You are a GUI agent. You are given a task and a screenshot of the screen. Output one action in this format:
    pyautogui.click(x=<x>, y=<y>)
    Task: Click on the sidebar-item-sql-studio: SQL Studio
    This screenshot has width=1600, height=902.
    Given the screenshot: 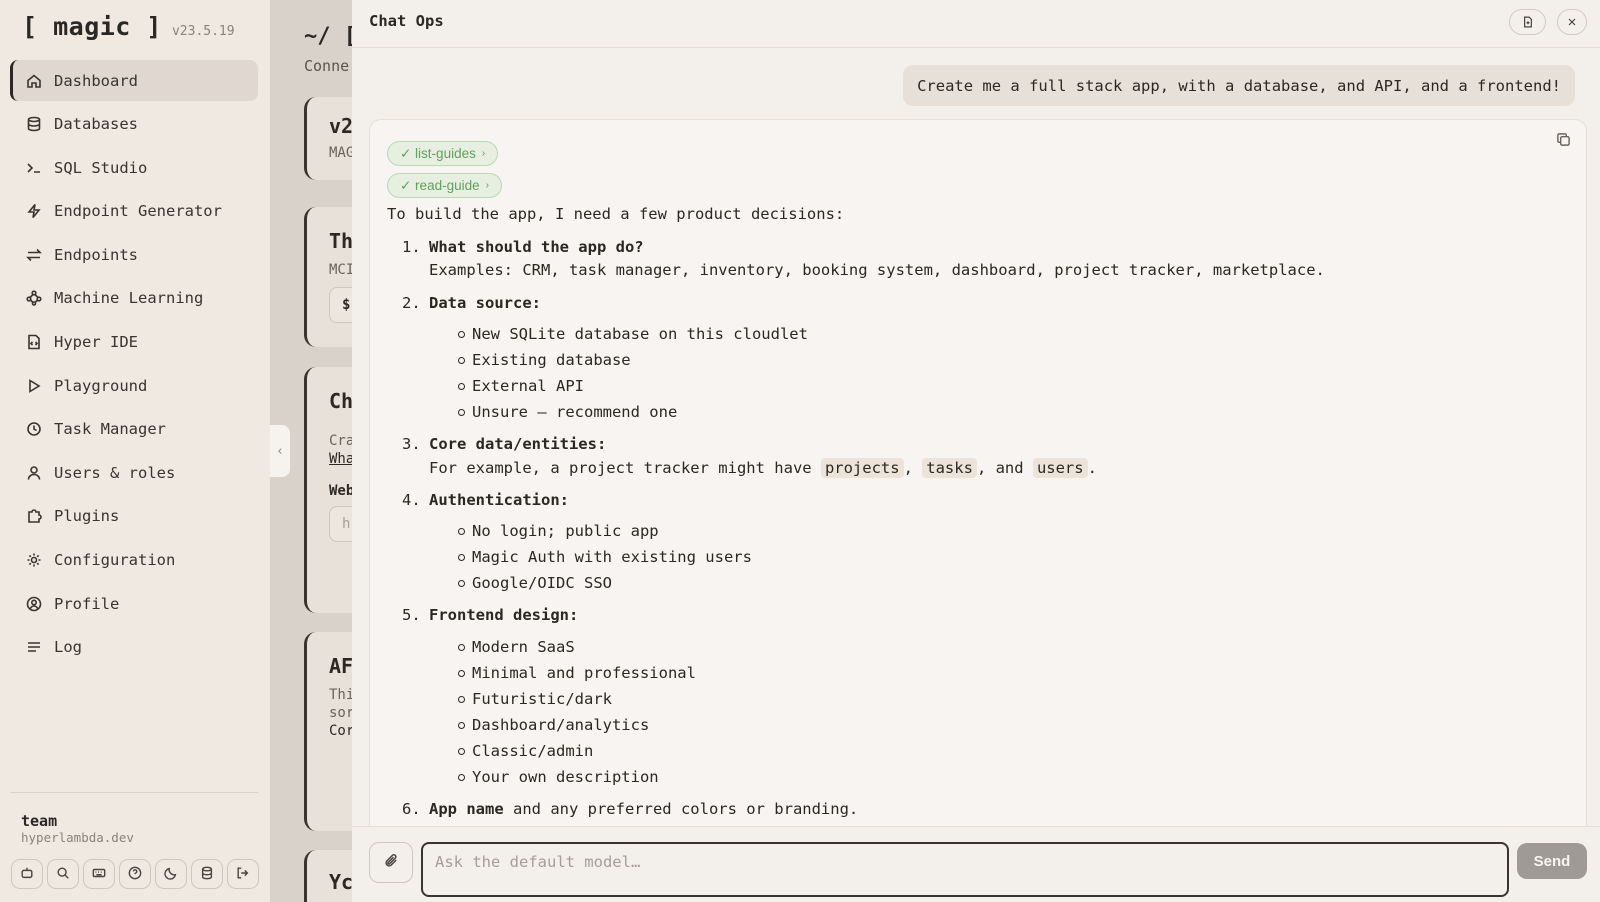 What is the action you would take?
    pyautogui.click(x=134, y=167)
    